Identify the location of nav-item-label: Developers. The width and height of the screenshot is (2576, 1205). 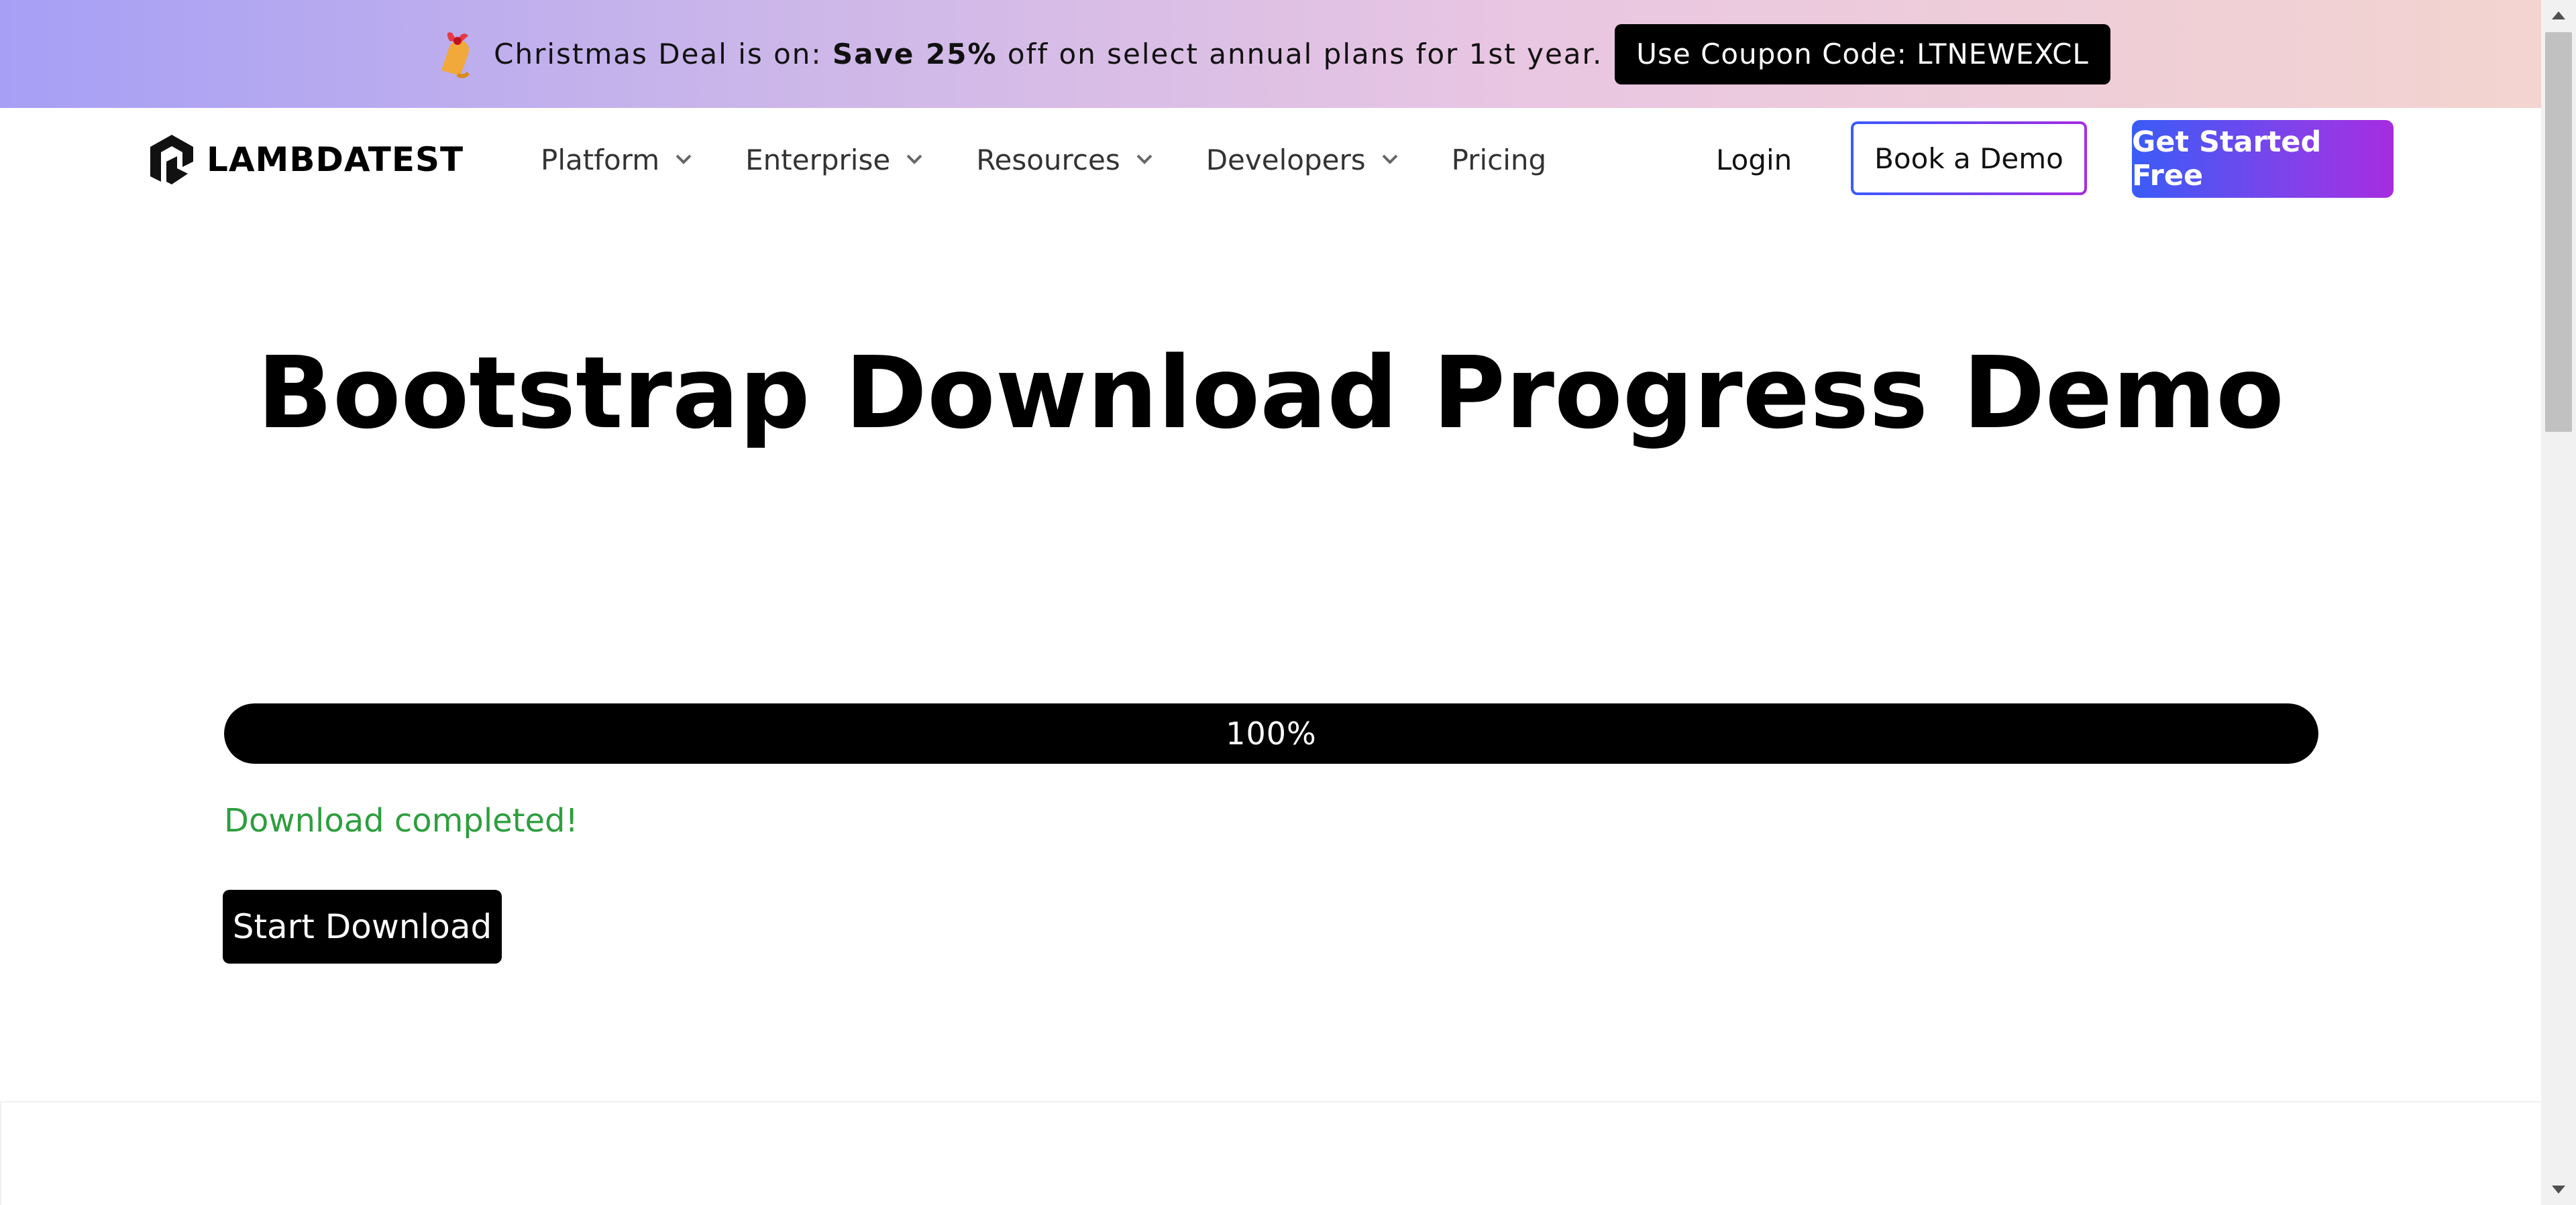
(1285, 159).